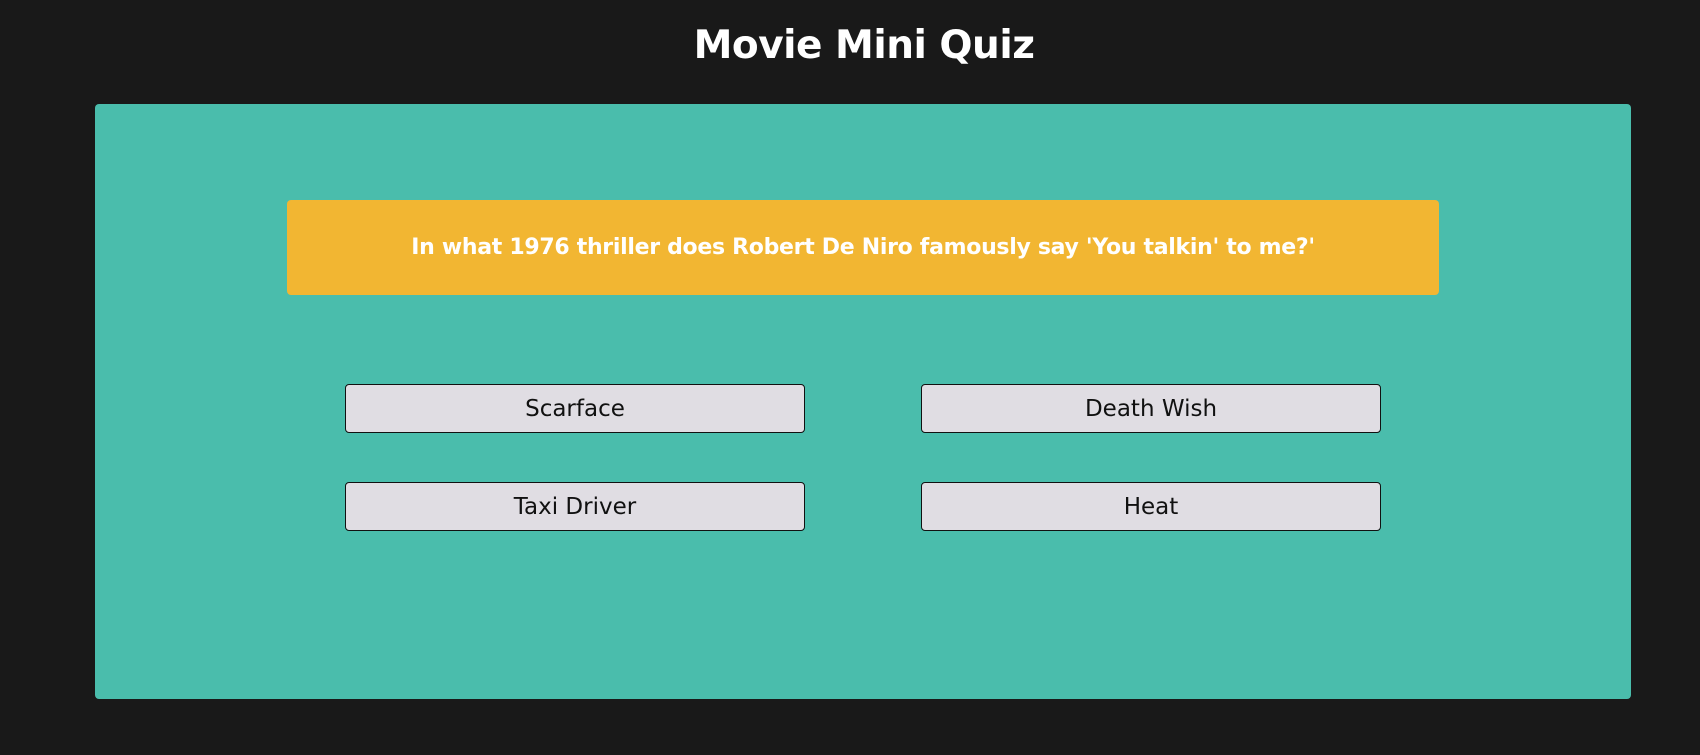  I want to click on answer-button-scarface: Scarface, so click(575, 408).